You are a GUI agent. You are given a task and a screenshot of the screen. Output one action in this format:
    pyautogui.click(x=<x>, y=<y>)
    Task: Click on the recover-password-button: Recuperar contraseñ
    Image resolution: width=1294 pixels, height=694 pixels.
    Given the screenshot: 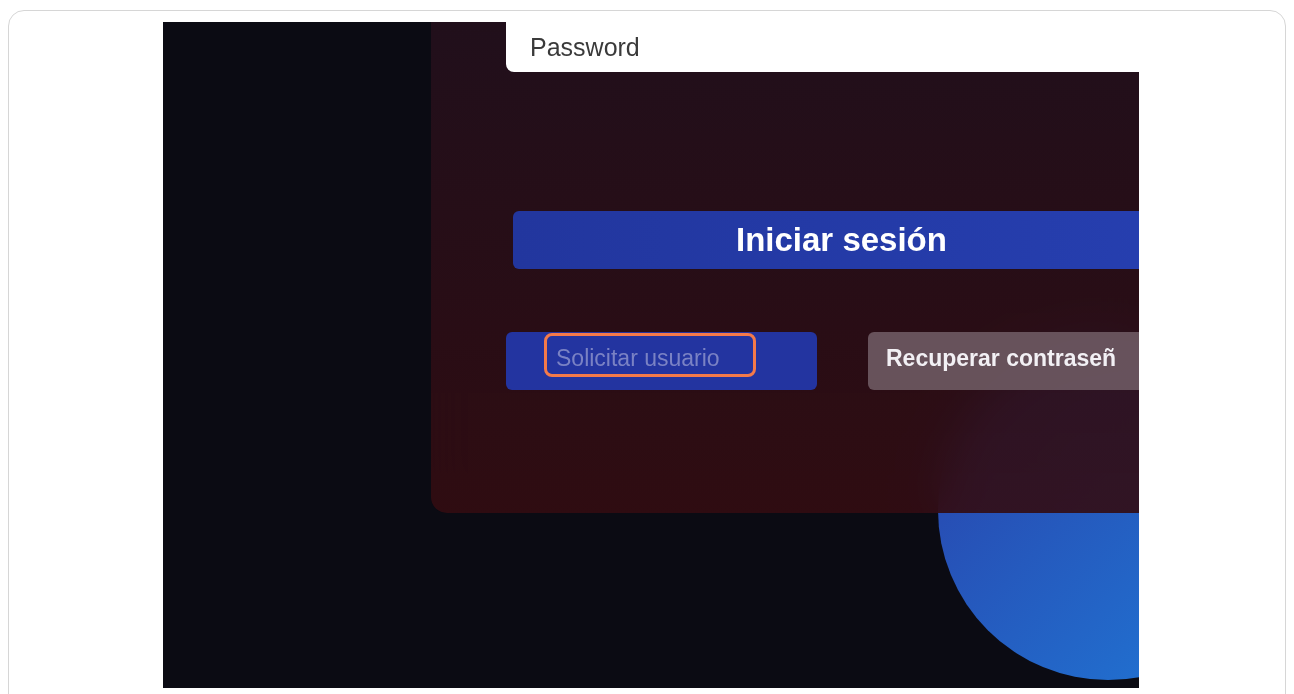 What is the action you would take?
    pyautogui.click(x=1003, y=361)
    